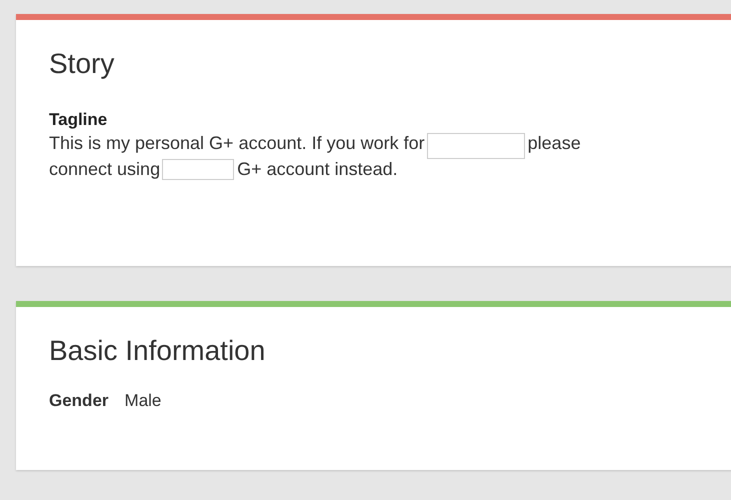  Describe the element at coordinates (104, 169) in the screenshot. I see `tagline-text: connect using` at that location.